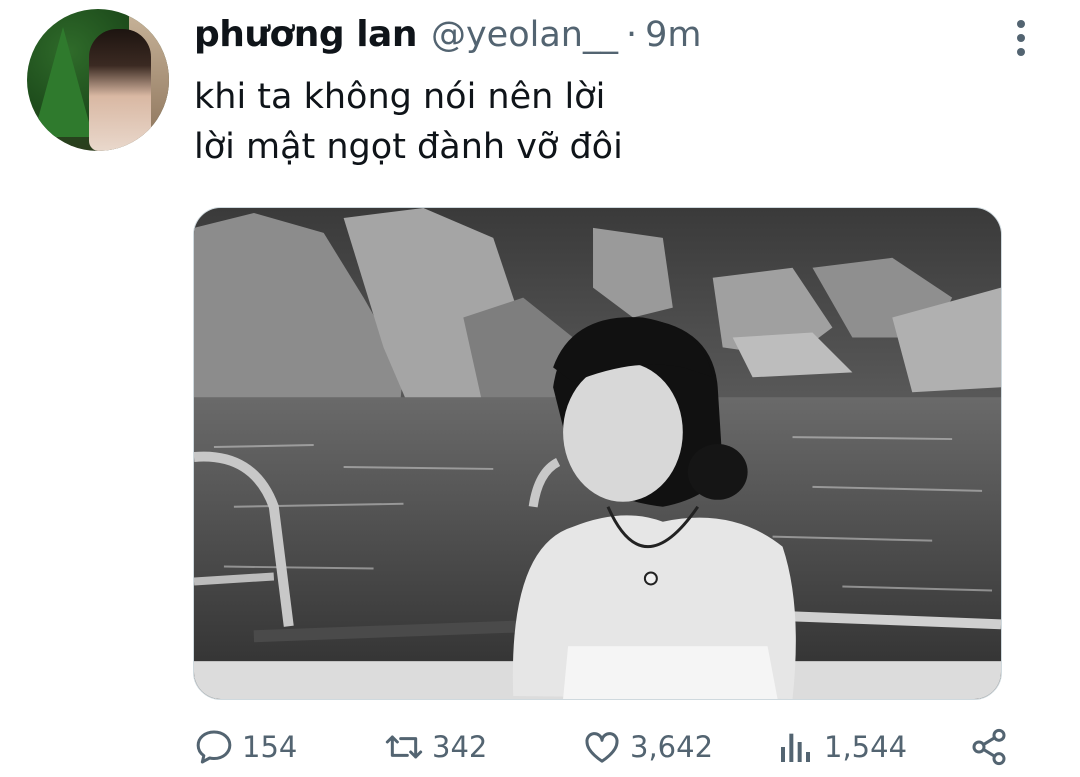 This screenshot has width=1080, height=777. I want to click on more-options-button, so click(1021, 38).